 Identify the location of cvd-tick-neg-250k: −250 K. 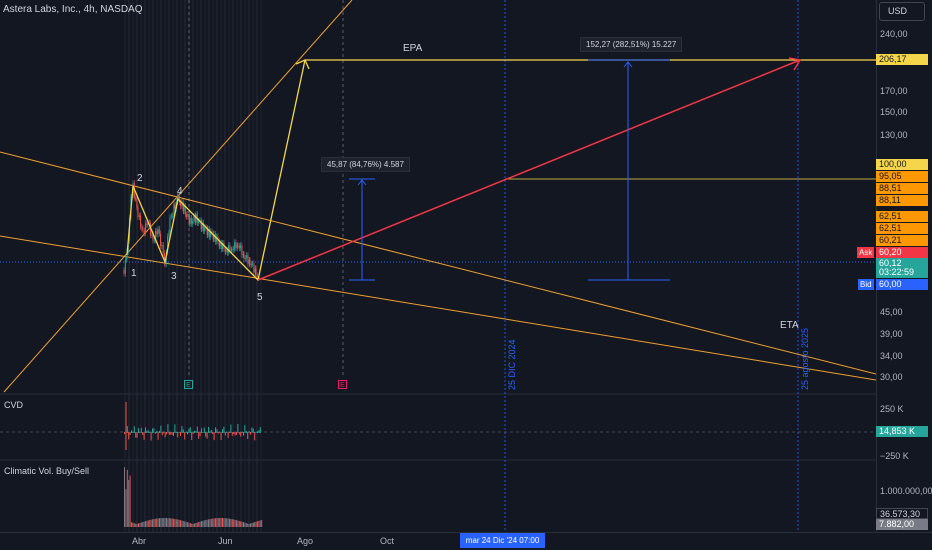
(894, 456).